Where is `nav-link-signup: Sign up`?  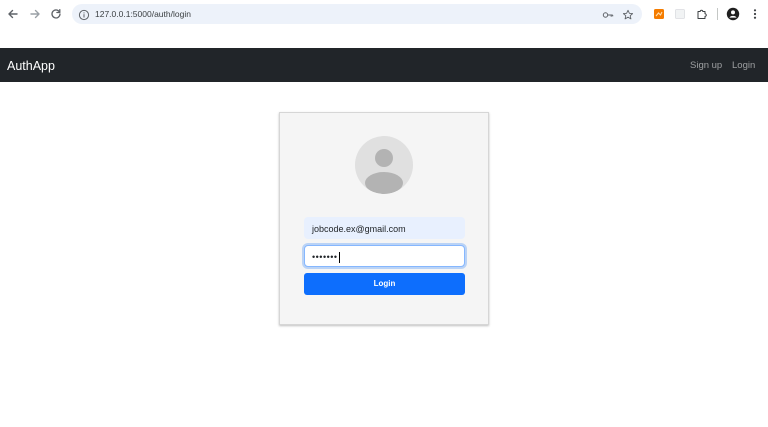 nav-link-signup: Sign up is located at coordinates (706, 65).